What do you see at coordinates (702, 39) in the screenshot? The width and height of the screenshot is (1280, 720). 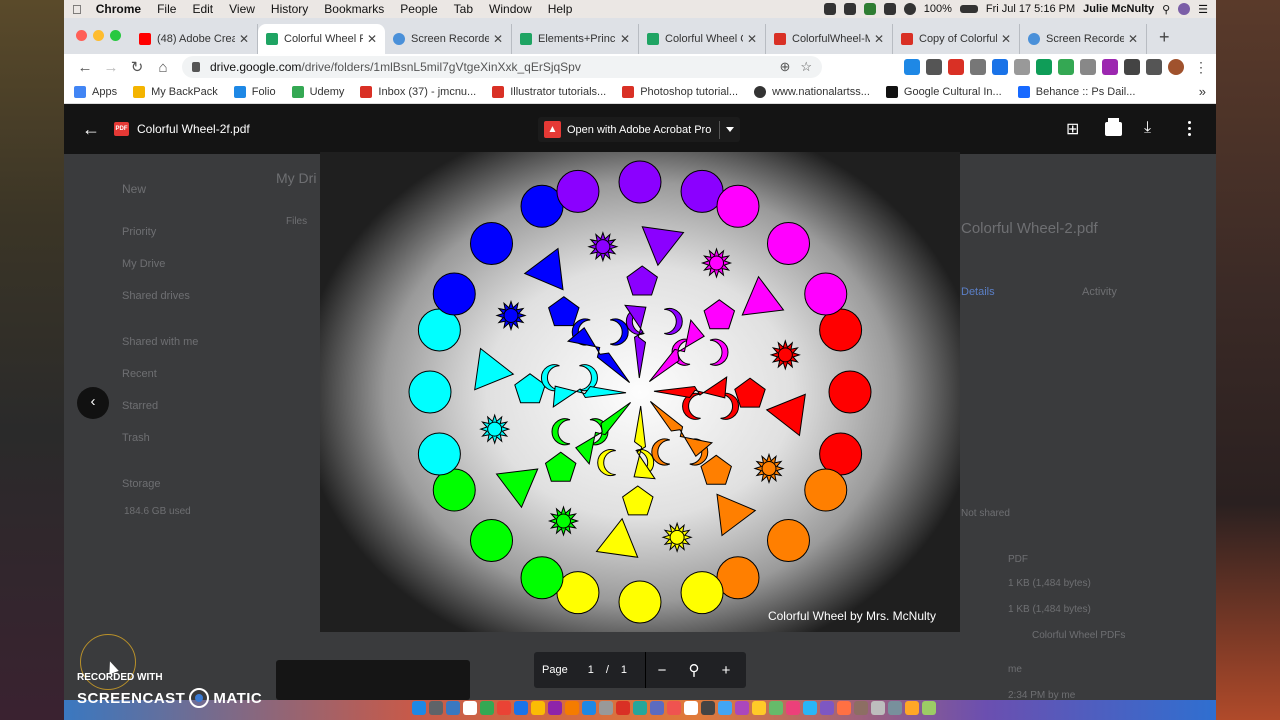 I see `tab-colorful-wheel-c: Colorful Wheel C ✕` at bounding box center [702, 39].